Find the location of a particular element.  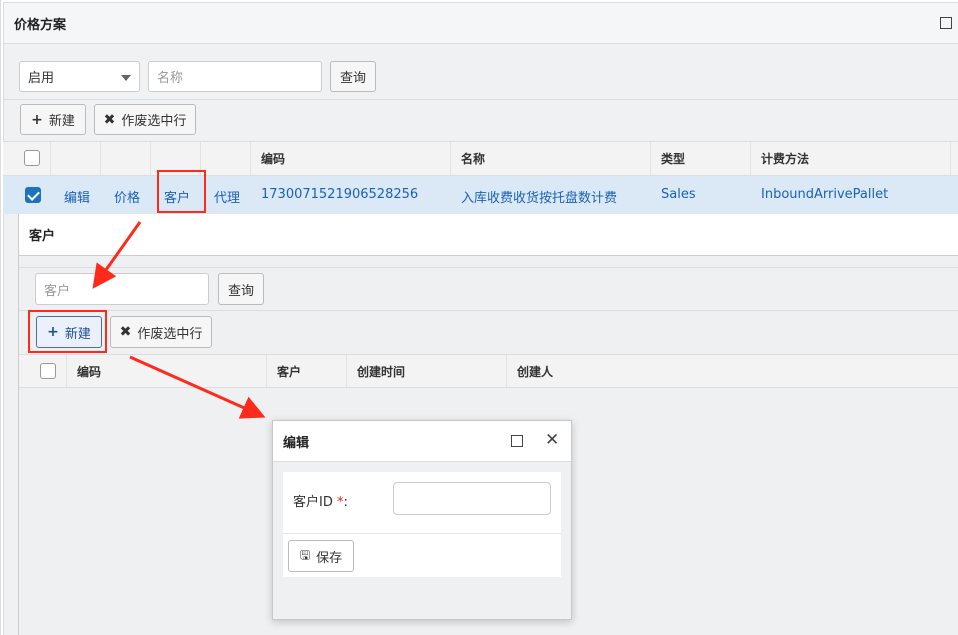

column-header-created-time: 创建时间 is located at coordinates (427, 371).